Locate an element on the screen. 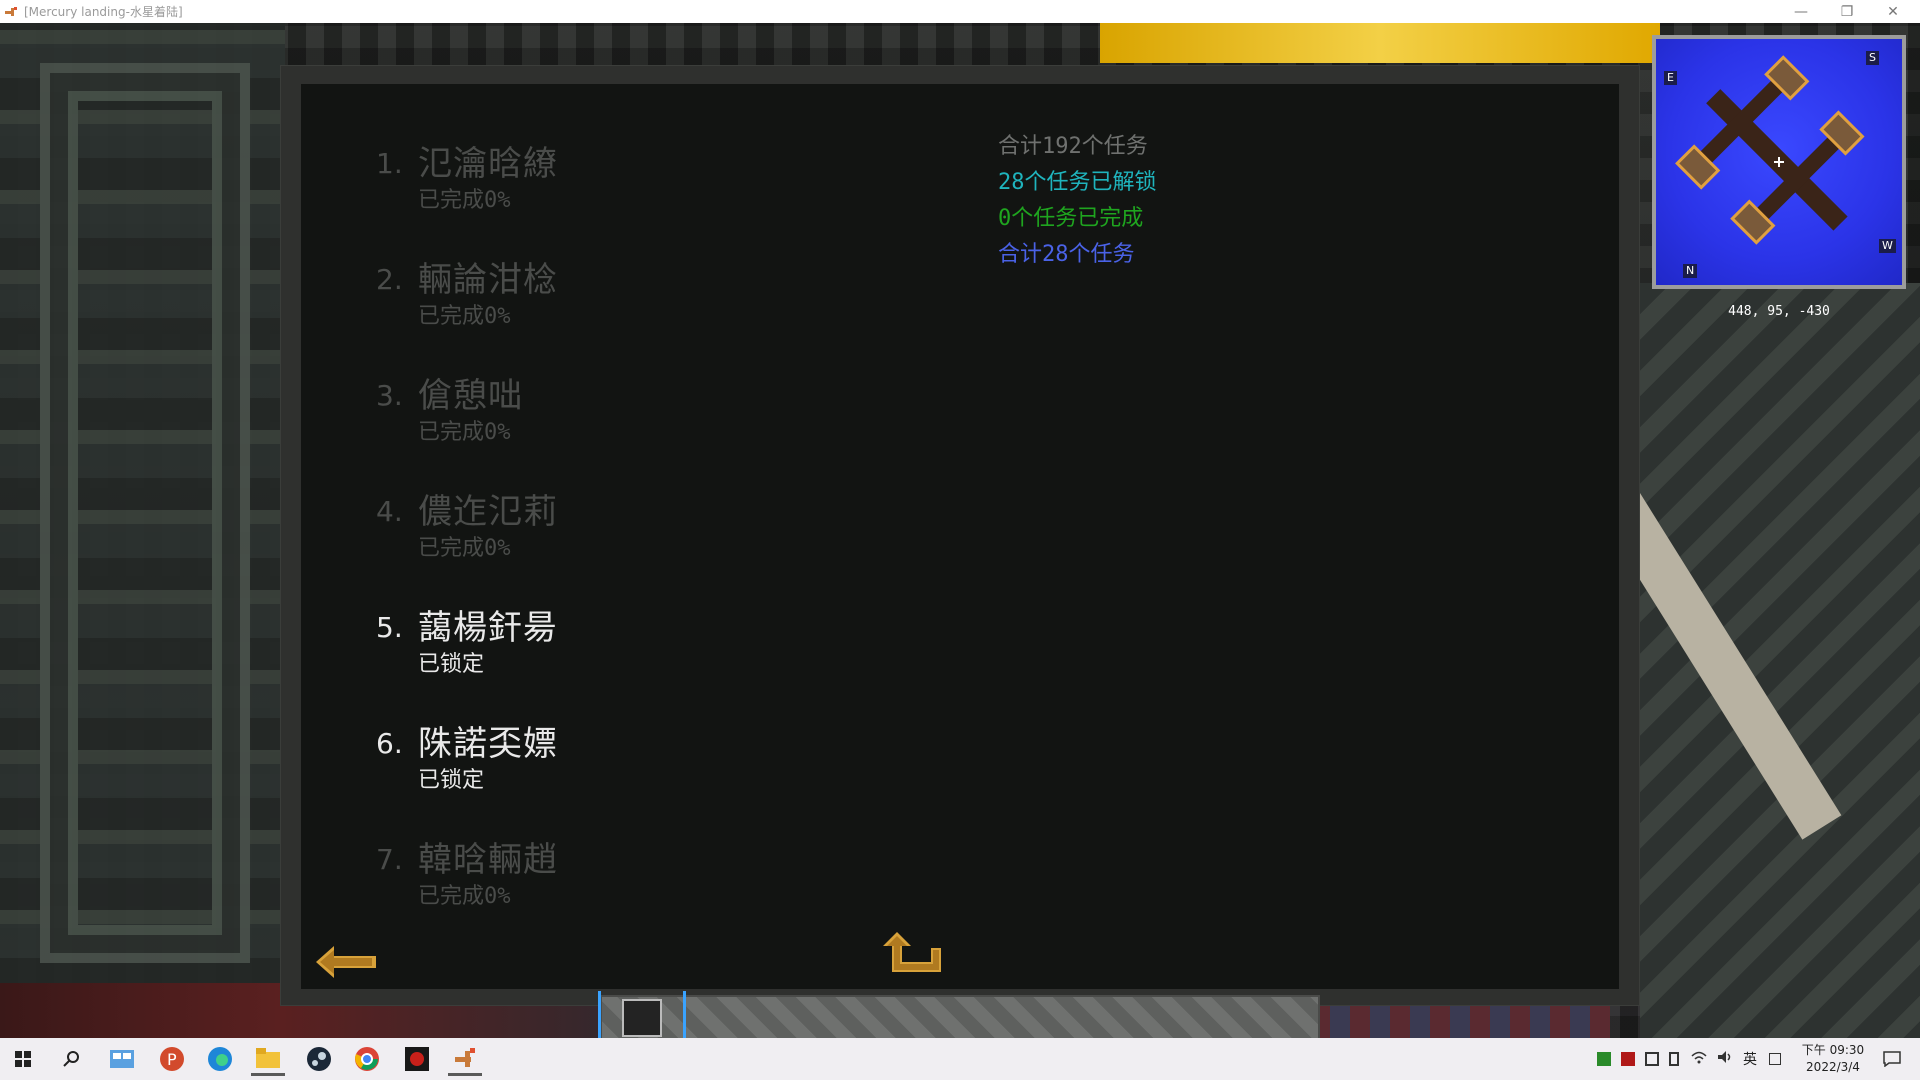 The height and width of the screenshot is (1080, 1920). nvidia-icon is located at coordinates (1604, 1059).